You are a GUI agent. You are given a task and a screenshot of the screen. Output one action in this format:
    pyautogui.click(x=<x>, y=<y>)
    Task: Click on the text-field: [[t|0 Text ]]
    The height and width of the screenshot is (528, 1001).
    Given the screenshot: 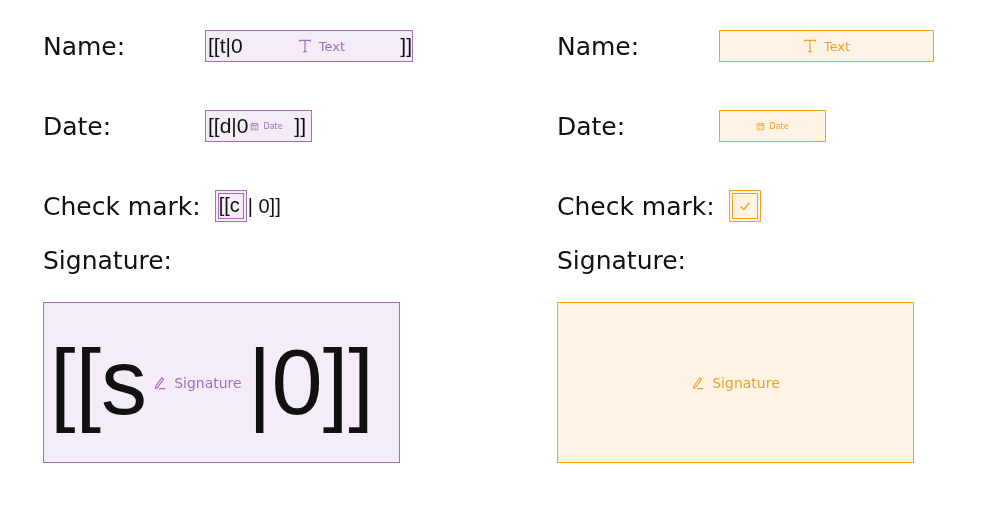 What is the action you would take?
    pyautogui.click(x=309, y=46)
    